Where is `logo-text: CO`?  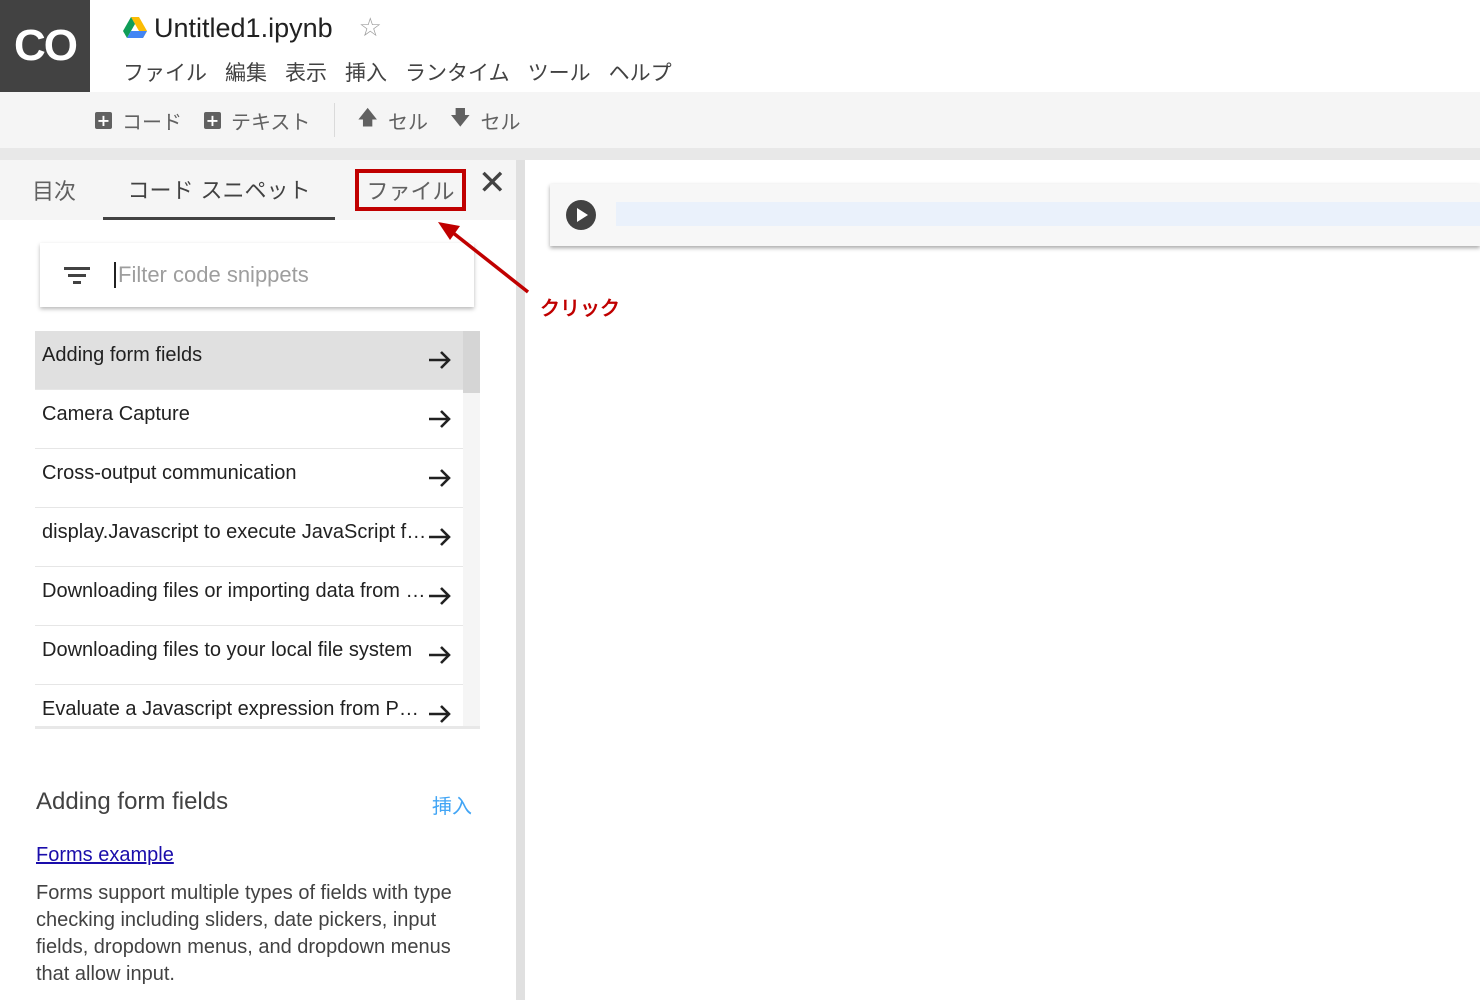
logo-text: CO is located at coordinates (46, 45).